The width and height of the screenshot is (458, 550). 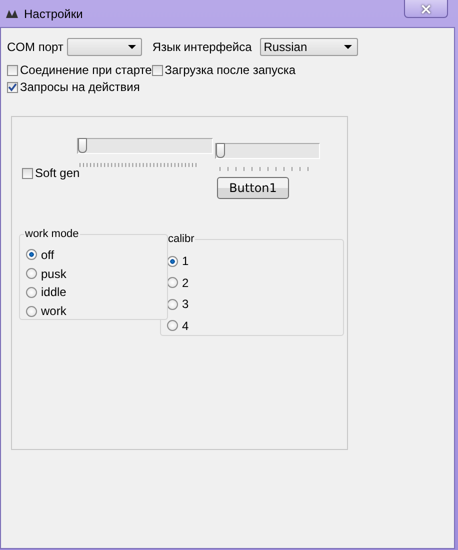 What do you see at coordinates (202, 47) in the screenshot?
I see `language-label: Язык интерфейса` at bounding box center [202, 47].